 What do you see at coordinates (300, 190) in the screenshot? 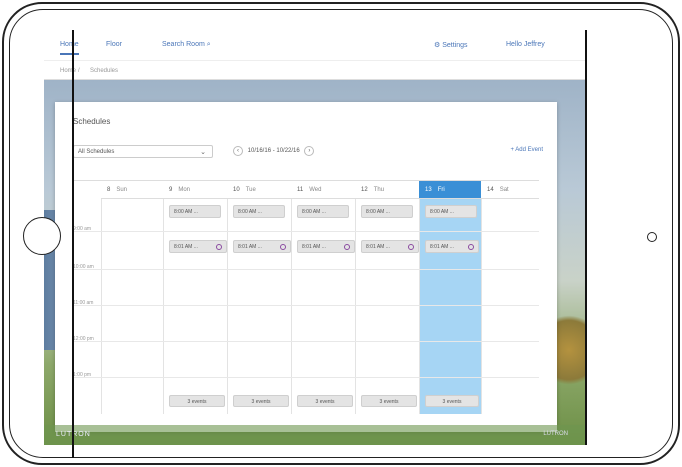
I see `day-number: 11` at bounding box center [300, 190].